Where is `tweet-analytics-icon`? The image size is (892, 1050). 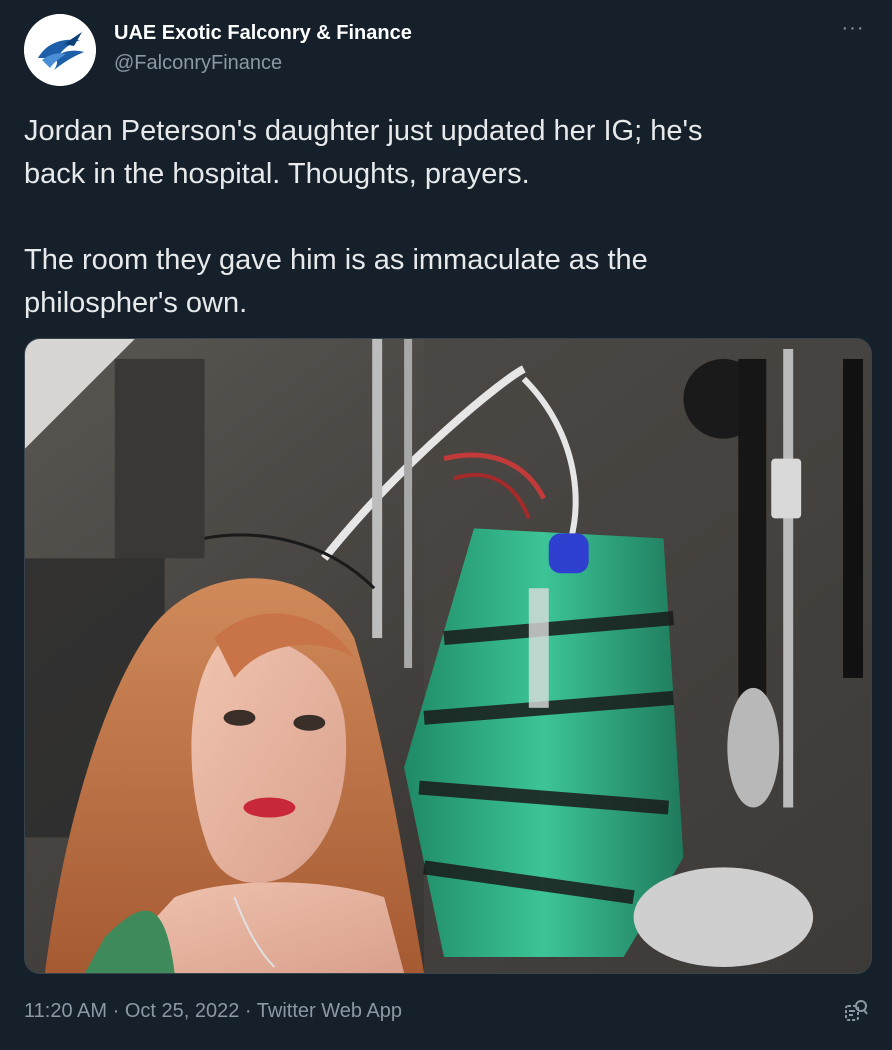 tweet-analytics-icon is located at coordinates (856, 1012).